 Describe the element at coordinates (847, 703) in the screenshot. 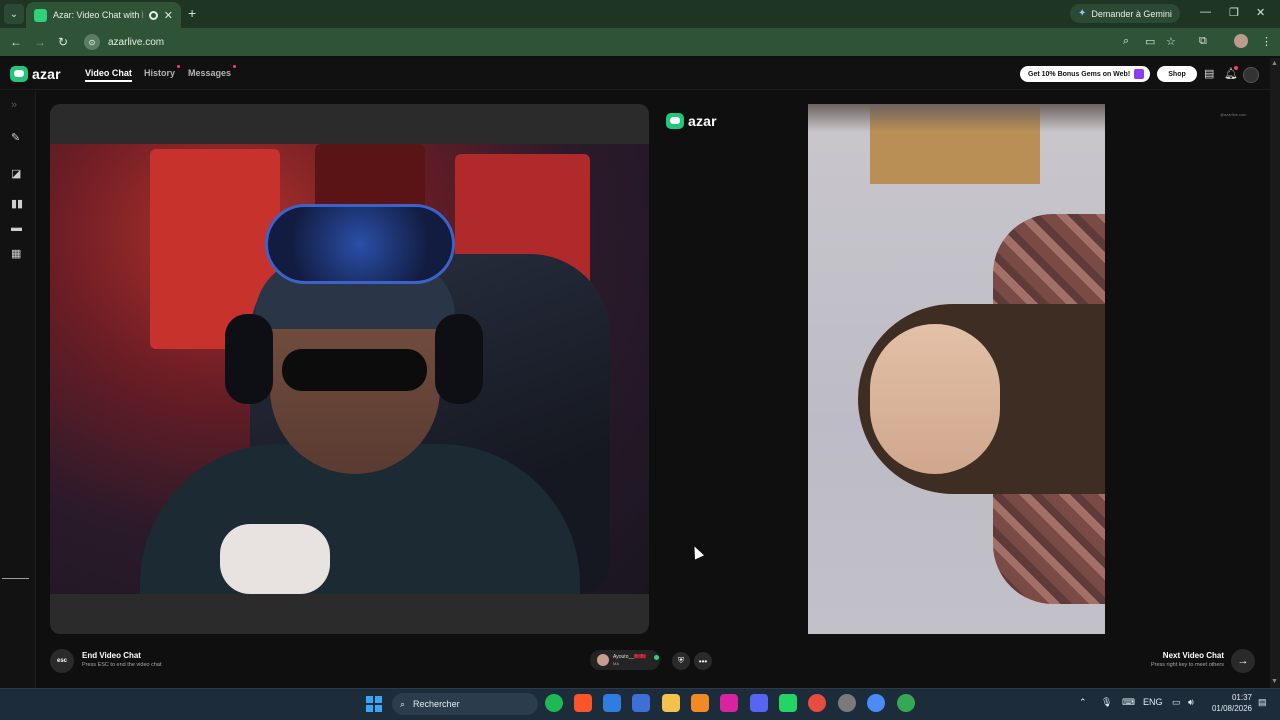

I see `chrome-profile-icon` at that location.